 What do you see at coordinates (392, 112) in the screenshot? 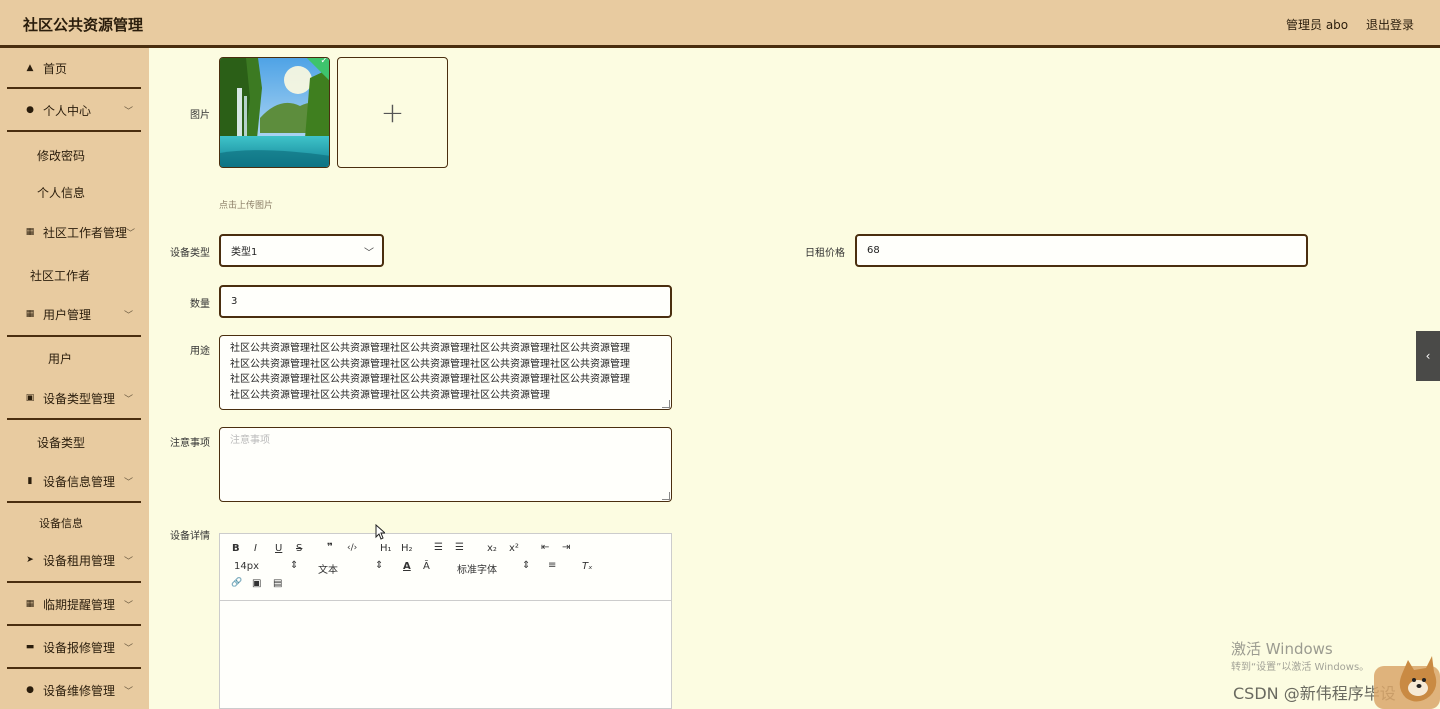
I see `upload-image-button: +` at bounding box center [392, 112].